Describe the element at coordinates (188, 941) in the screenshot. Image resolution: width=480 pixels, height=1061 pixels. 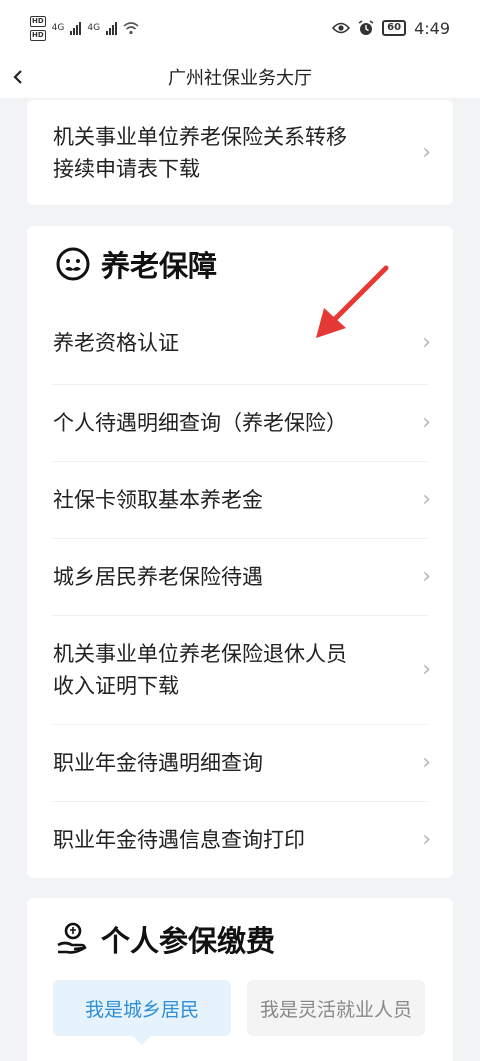
I see `section-title: 个人参保缴费` at that location.